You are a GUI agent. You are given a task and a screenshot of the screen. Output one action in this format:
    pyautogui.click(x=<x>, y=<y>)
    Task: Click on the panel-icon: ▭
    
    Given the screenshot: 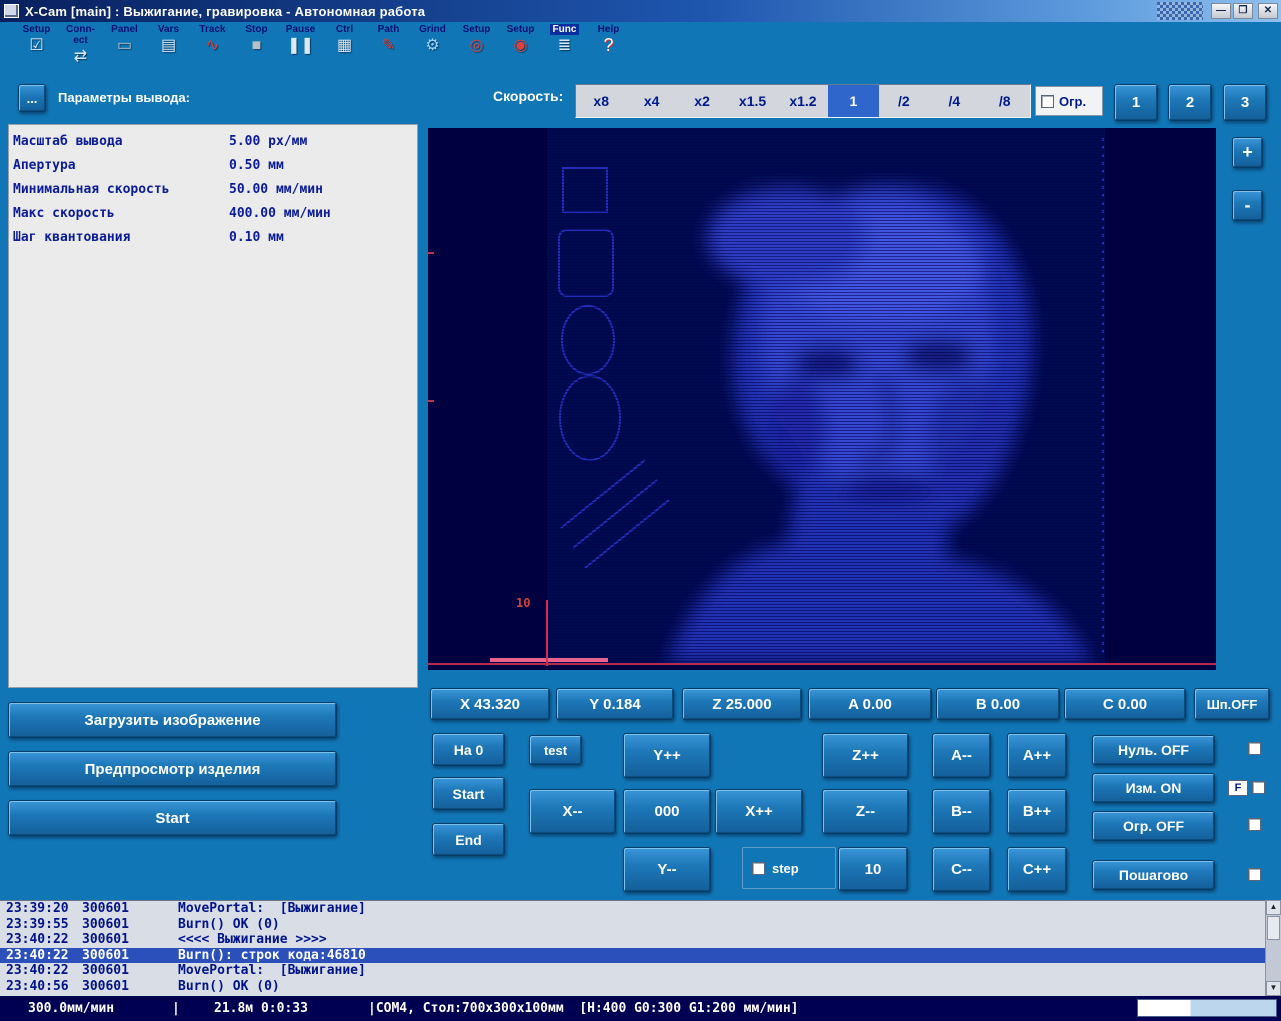 What is the action you would take?
    pyautogui.click(x=124, y=45)
    